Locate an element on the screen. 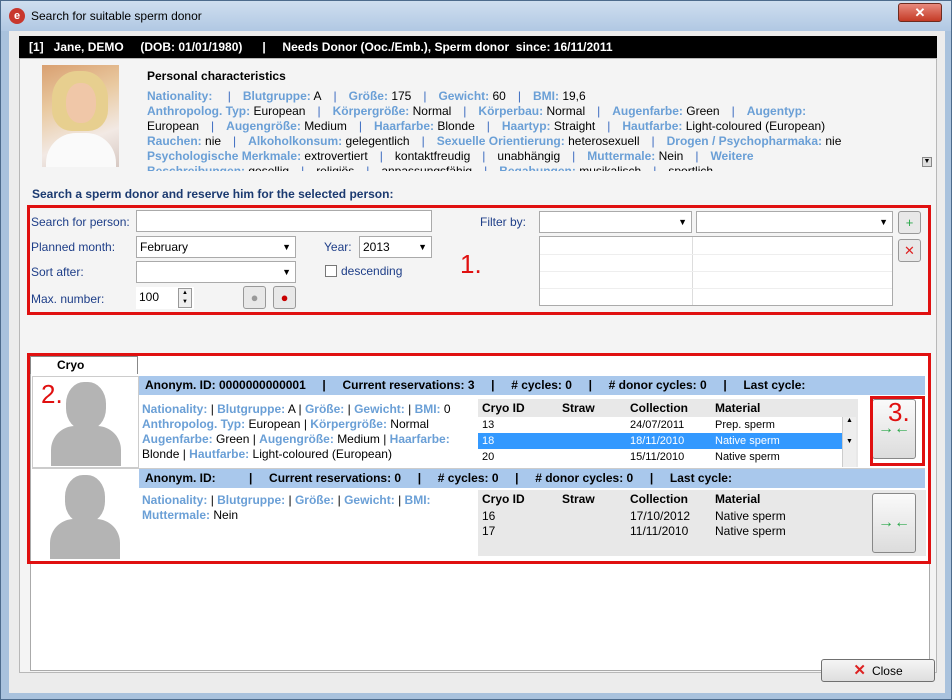  characteristic-value: nie is located at coordinates (833, 141).